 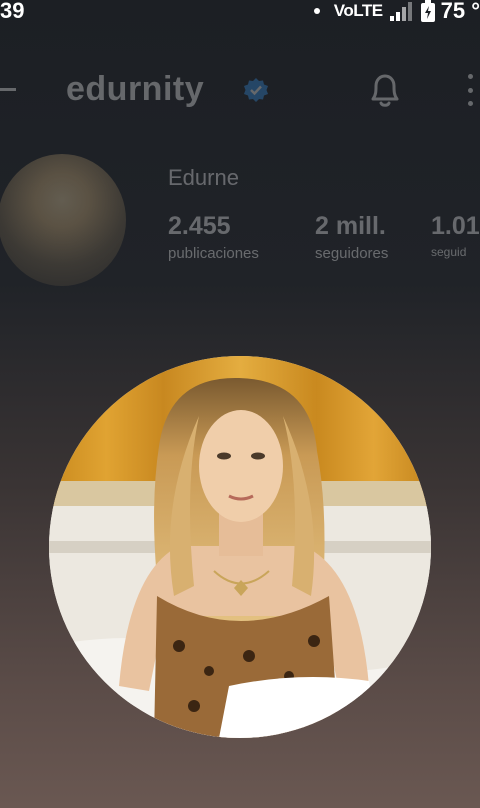 What do you see at coordinates (213, 253) in the screenshot?
I see `stat-posts-label: publicaciones` at bounding box center [213, 253].